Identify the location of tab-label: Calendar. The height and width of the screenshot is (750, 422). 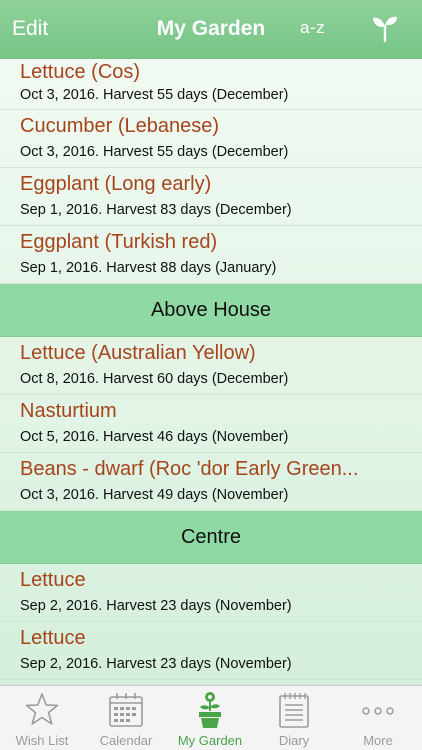
(126, 740).